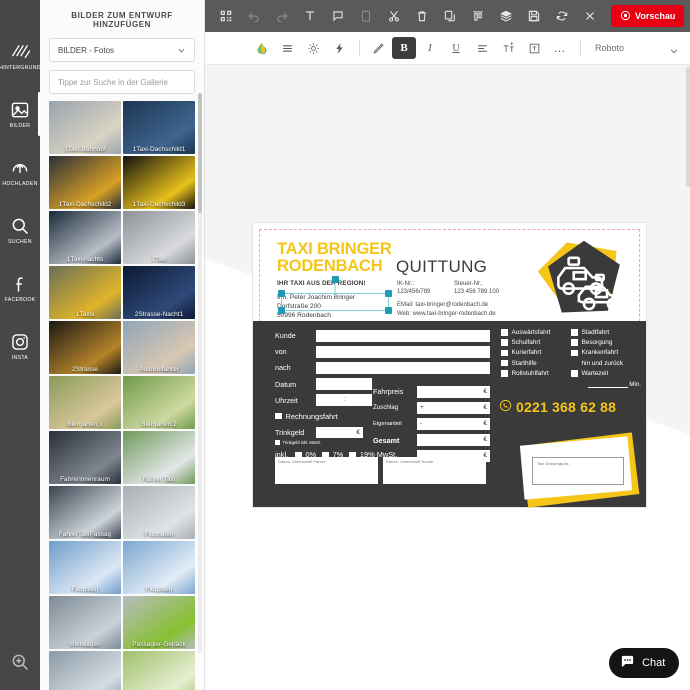 The height and width of the screenshot is (690, 690). Describe the element at coordinates (403, 352) in the screenshot. I see `input-von` at that location.